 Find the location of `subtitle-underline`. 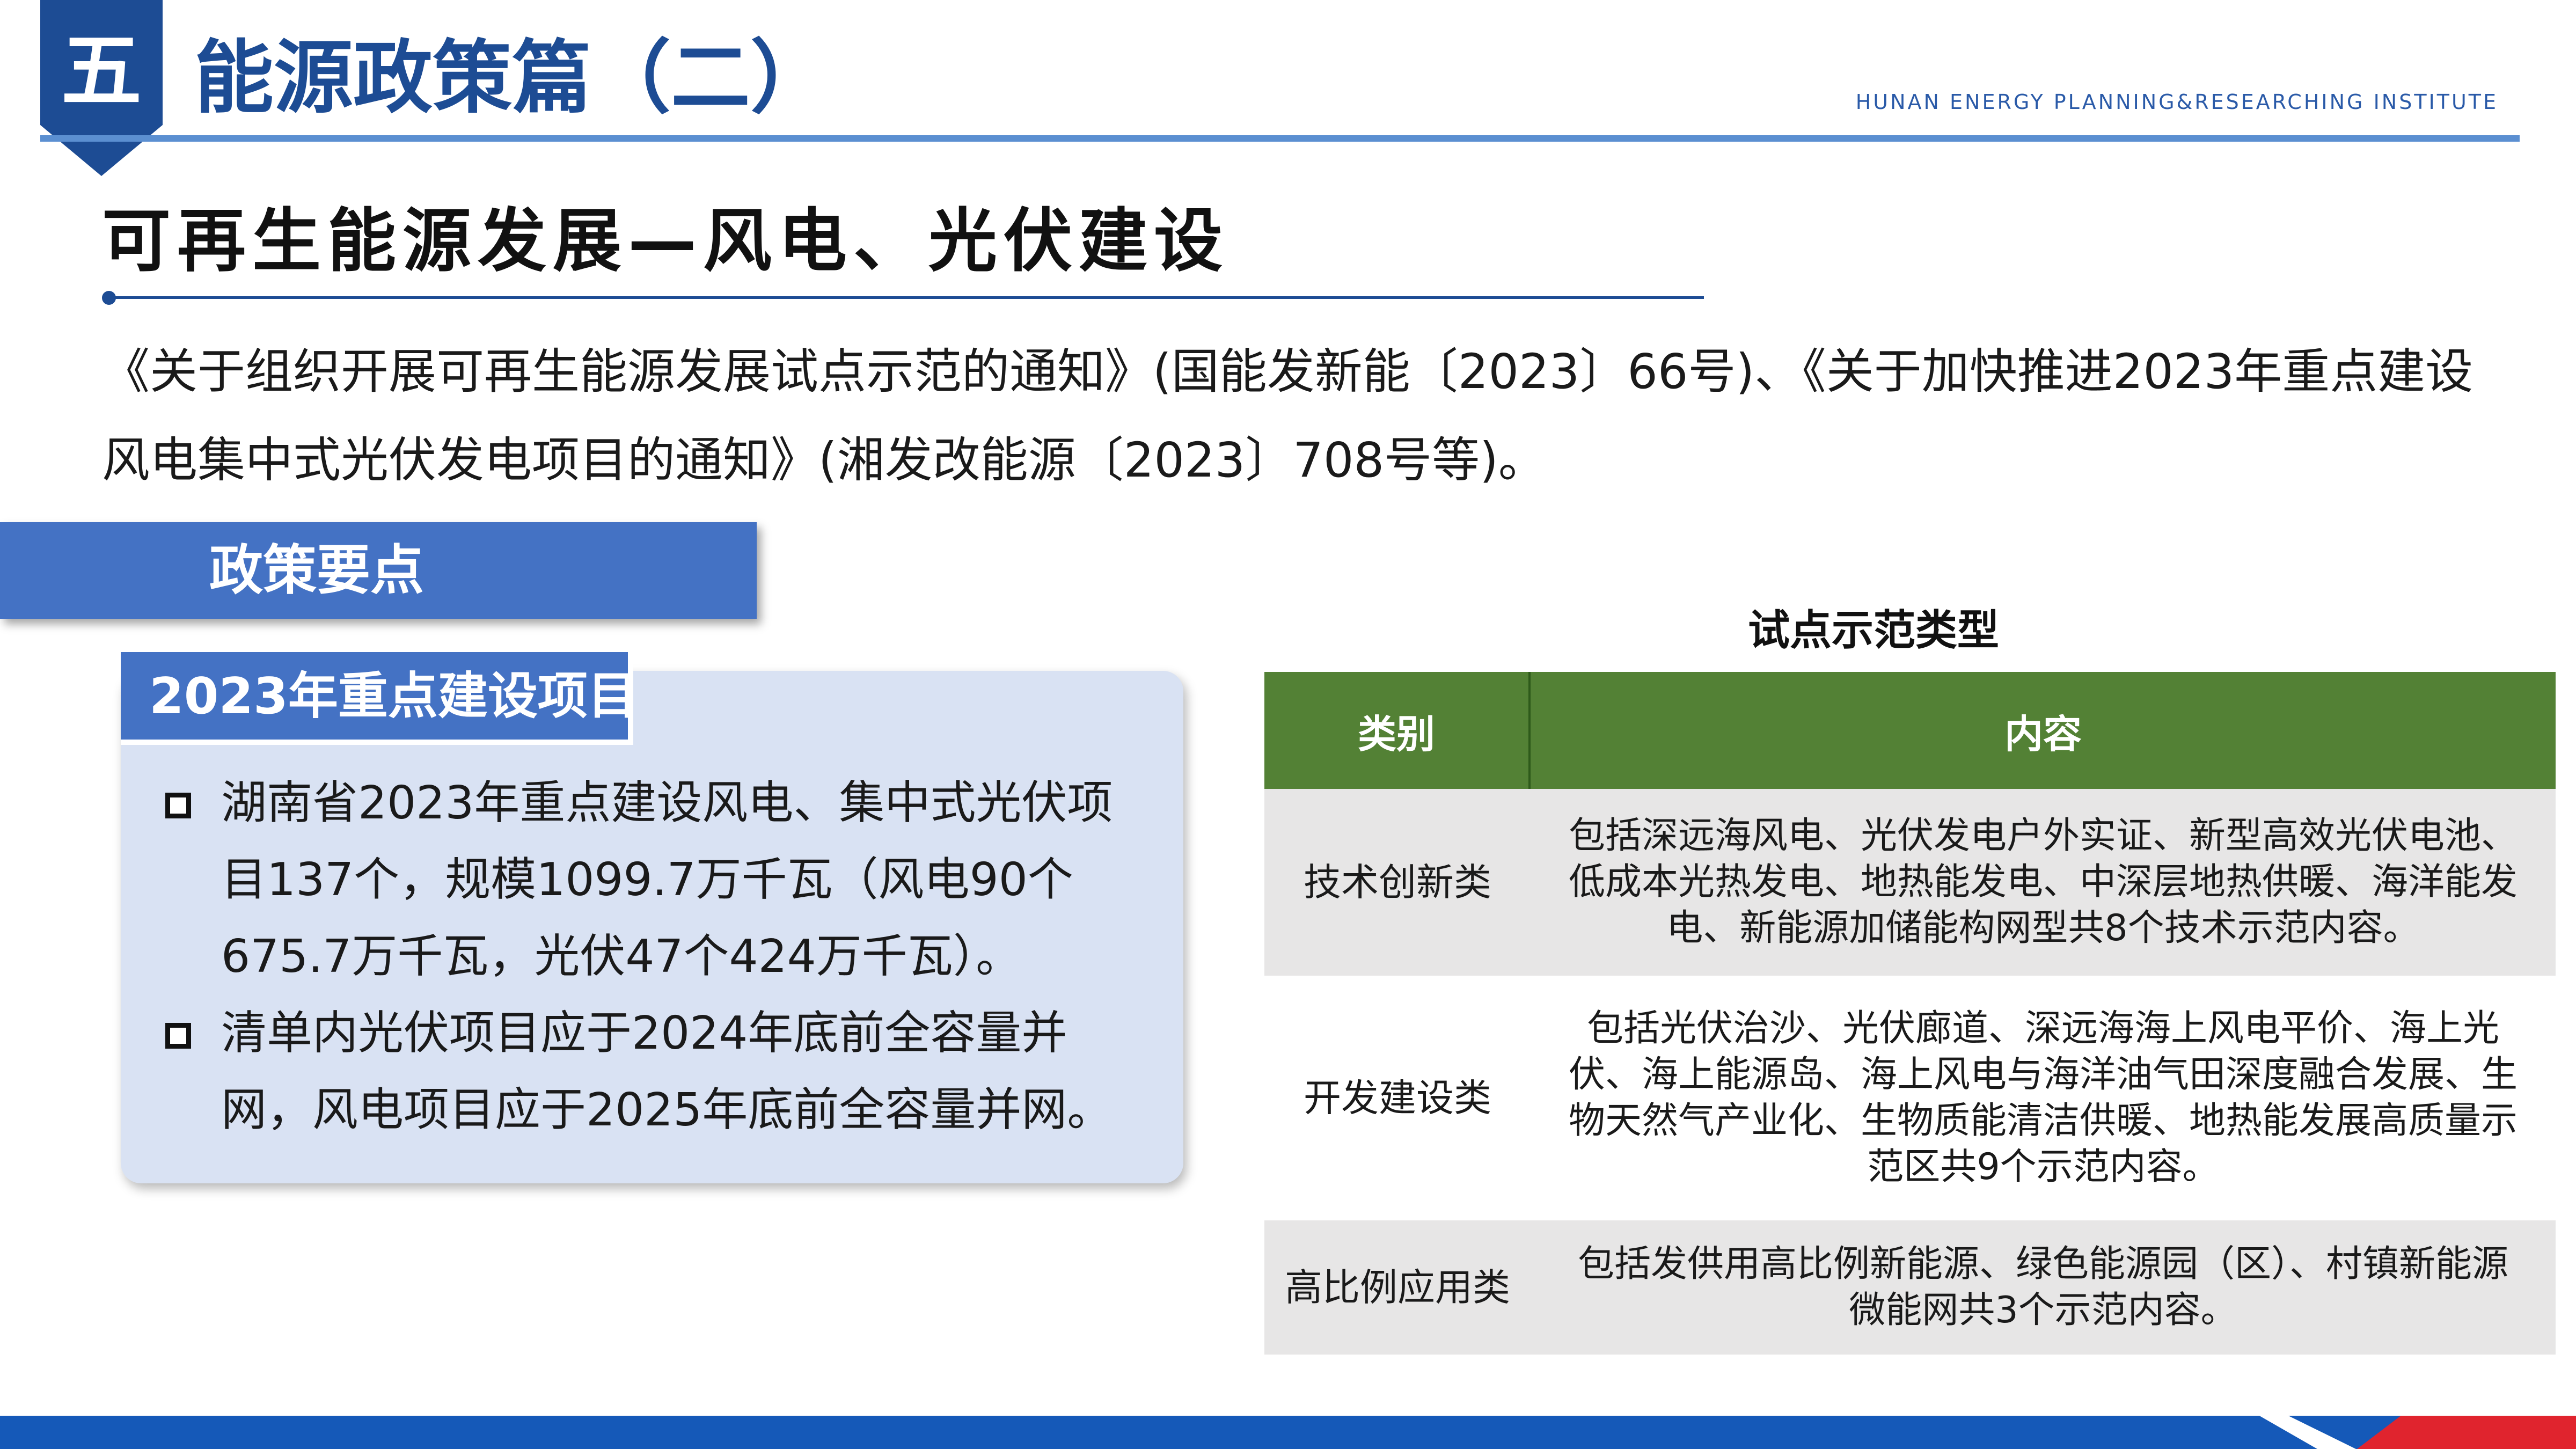

subtitle-underline is located at coordinates (904, 297).